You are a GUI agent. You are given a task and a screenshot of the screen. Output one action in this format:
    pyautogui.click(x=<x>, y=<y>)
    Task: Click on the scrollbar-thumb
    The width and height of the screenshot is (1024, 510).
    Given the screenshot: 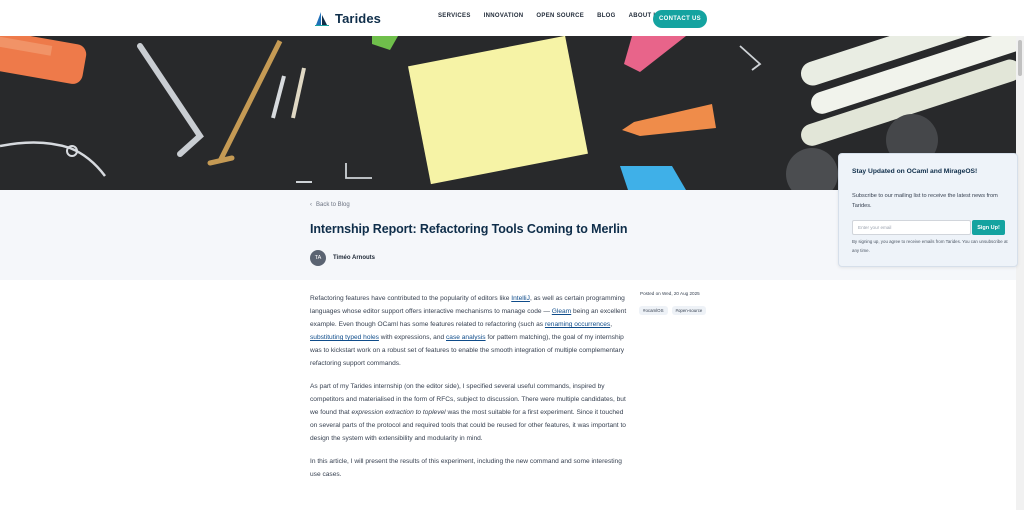 What is the action you would take?
    pyautogui.click(x=1020, y=58)
    